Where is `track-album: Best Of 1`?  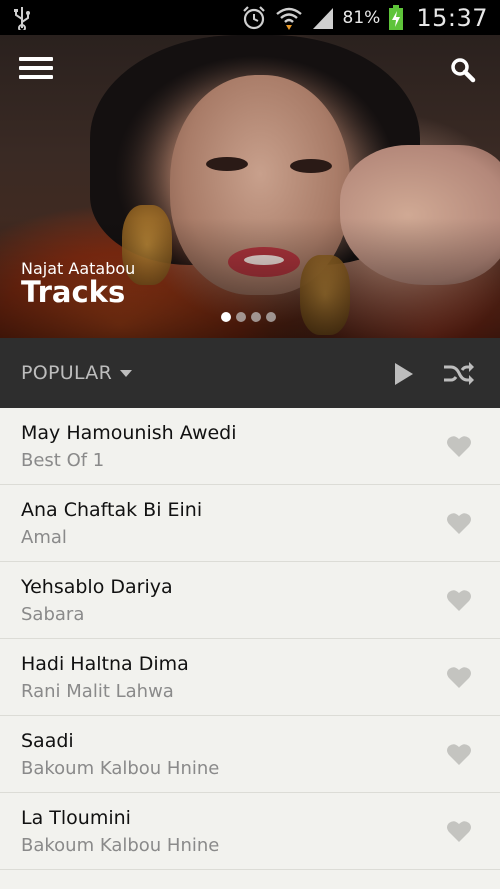 track-album: Best Of 1 is located at coordinates (63, 460).